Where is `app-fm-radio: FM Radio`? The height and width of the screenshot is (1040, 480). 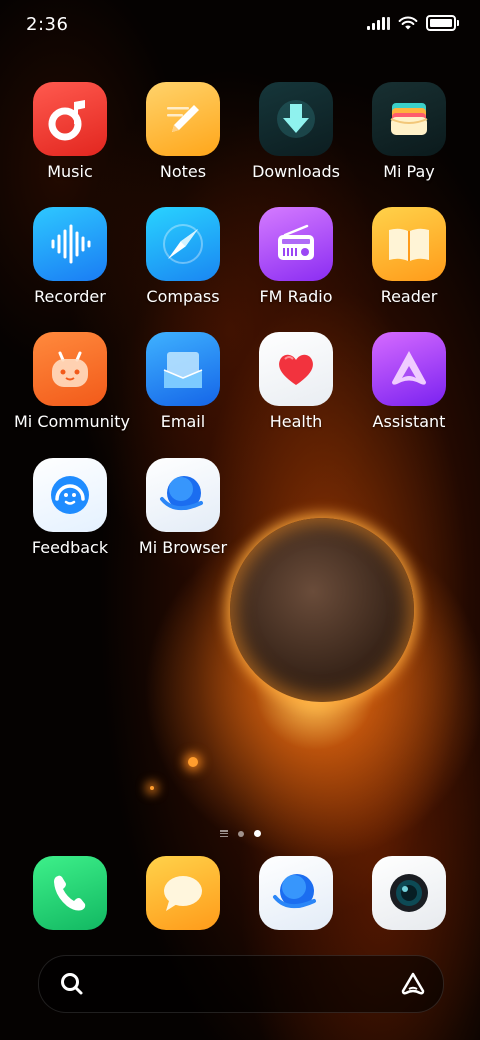 app-fm-radio: FM Radio is located at coordinates (296, 256).